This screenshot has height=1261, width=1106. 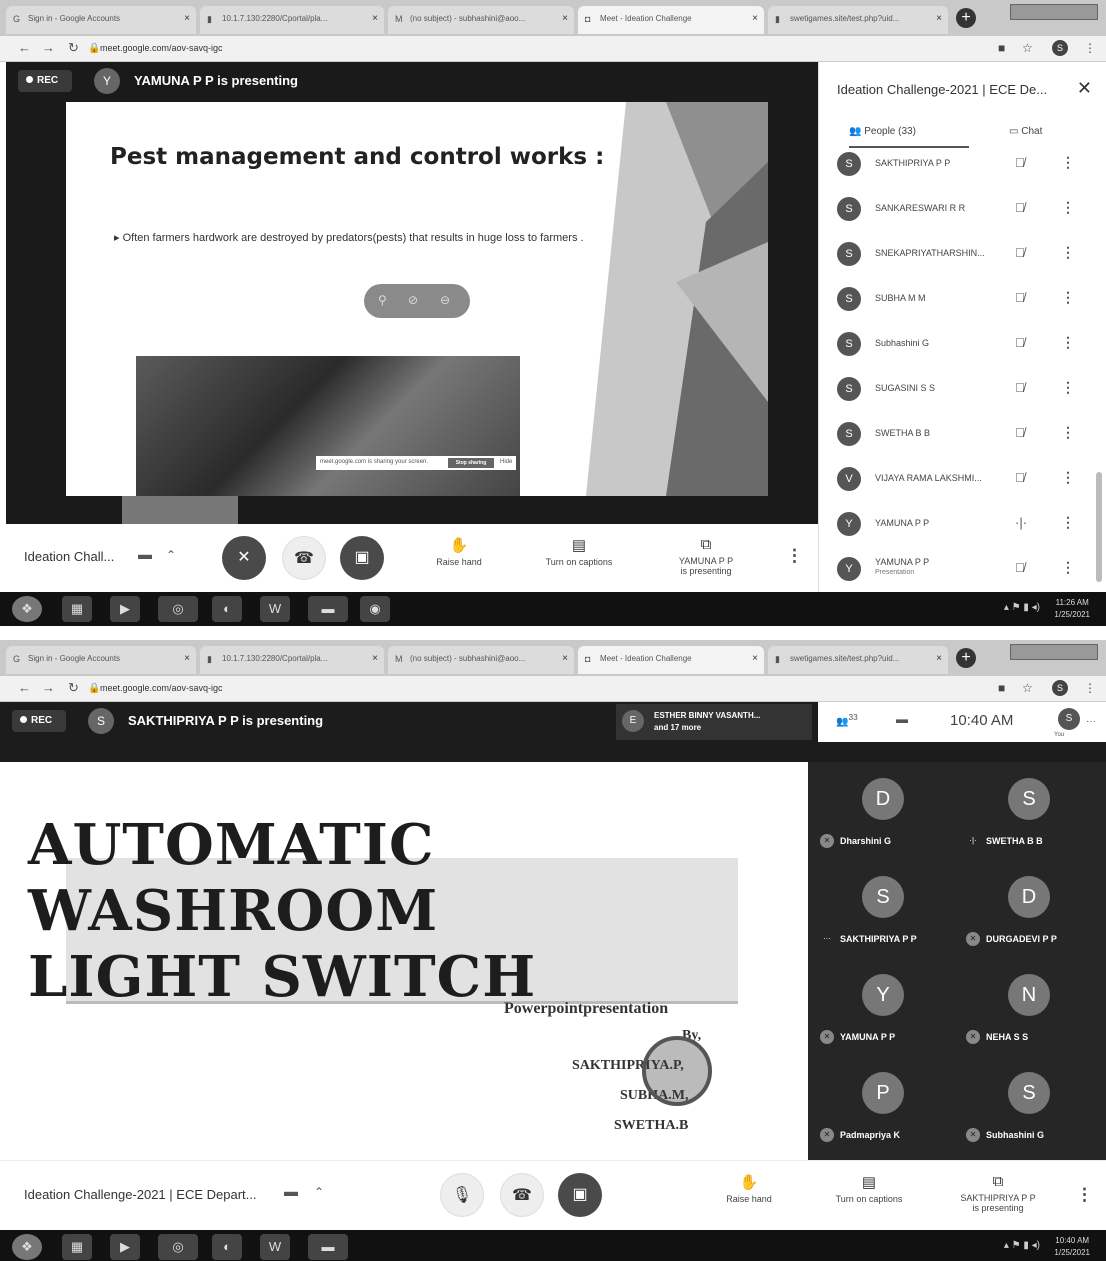 What do you see at coordinates (902, 719) in the screenshot?
I see `chat-icon: ▬` at bounding box center [902, 719].